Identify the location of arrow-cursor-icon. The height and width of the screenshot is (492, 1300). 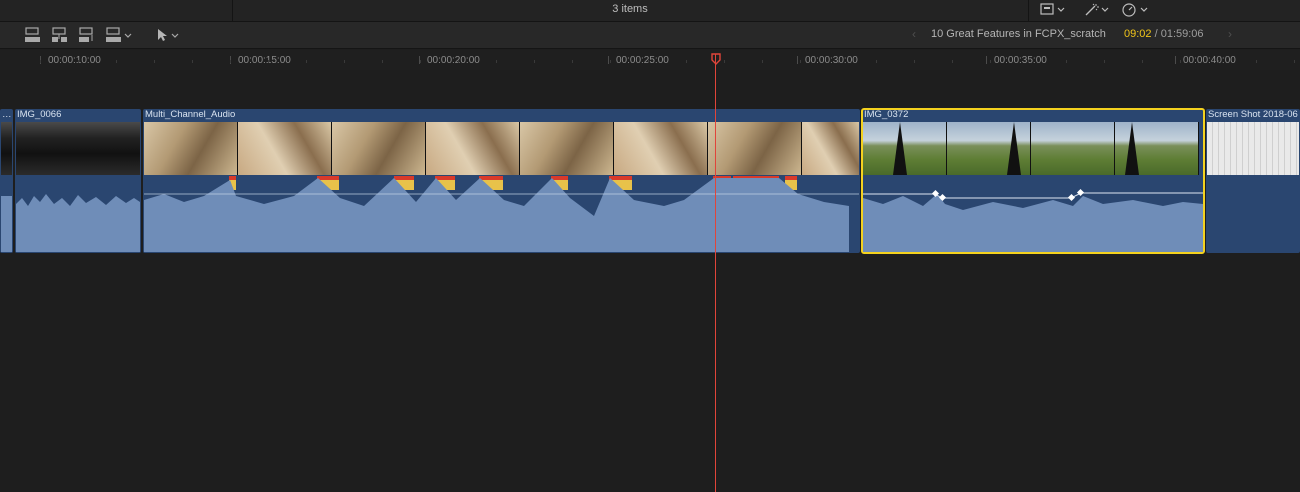
(168, 35).